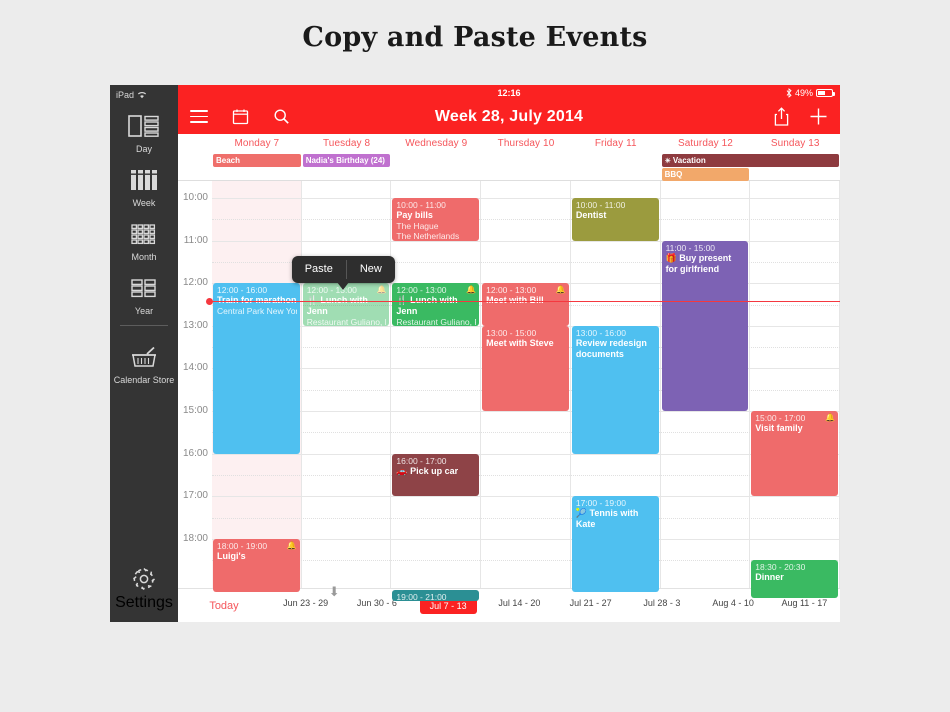 The image size is (950, 712). Describe the element at coordinates (733, 602) in the screenshot. I see `week-label: Aug 4 - 10` at that location.